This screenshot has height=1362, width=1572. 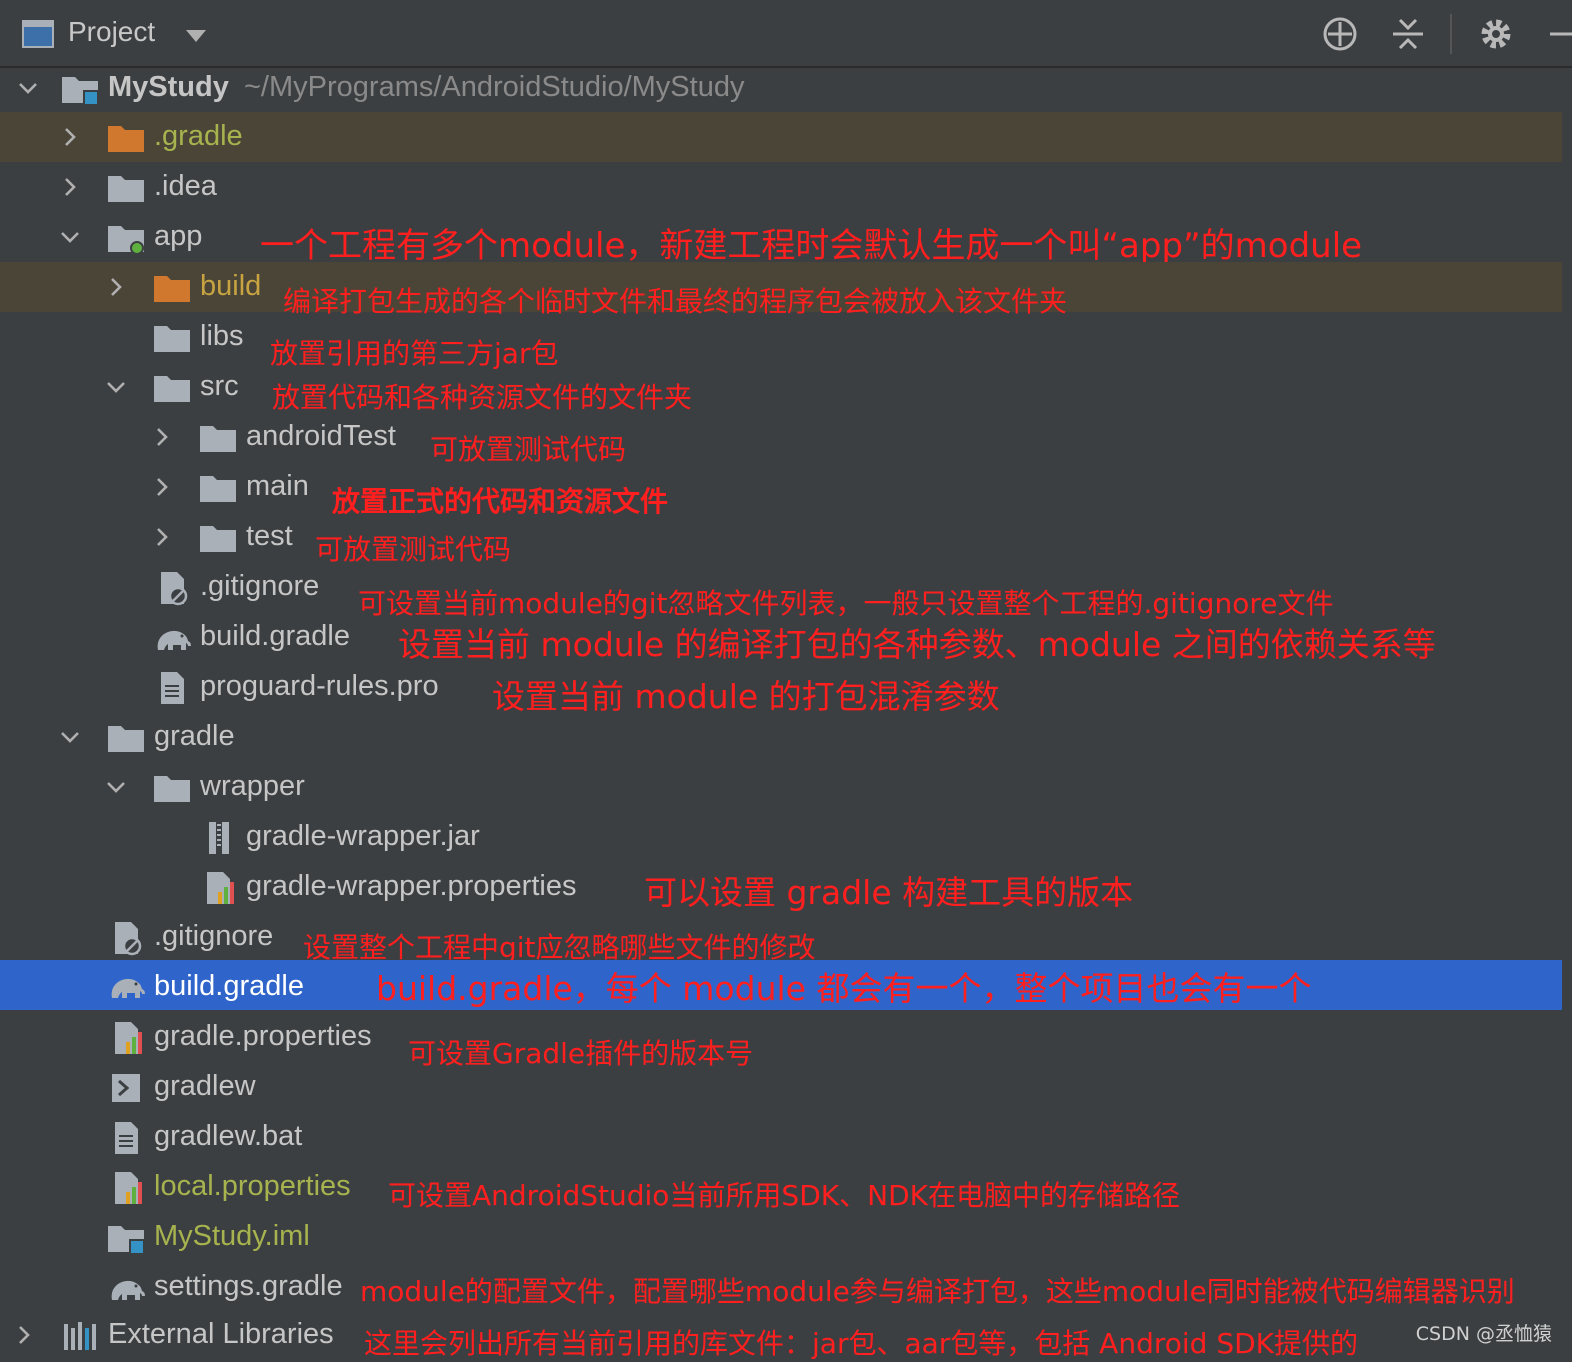 I want to click on tree-row-main: main 放置正式的代码和资源文件, so click(x=781, y=490).